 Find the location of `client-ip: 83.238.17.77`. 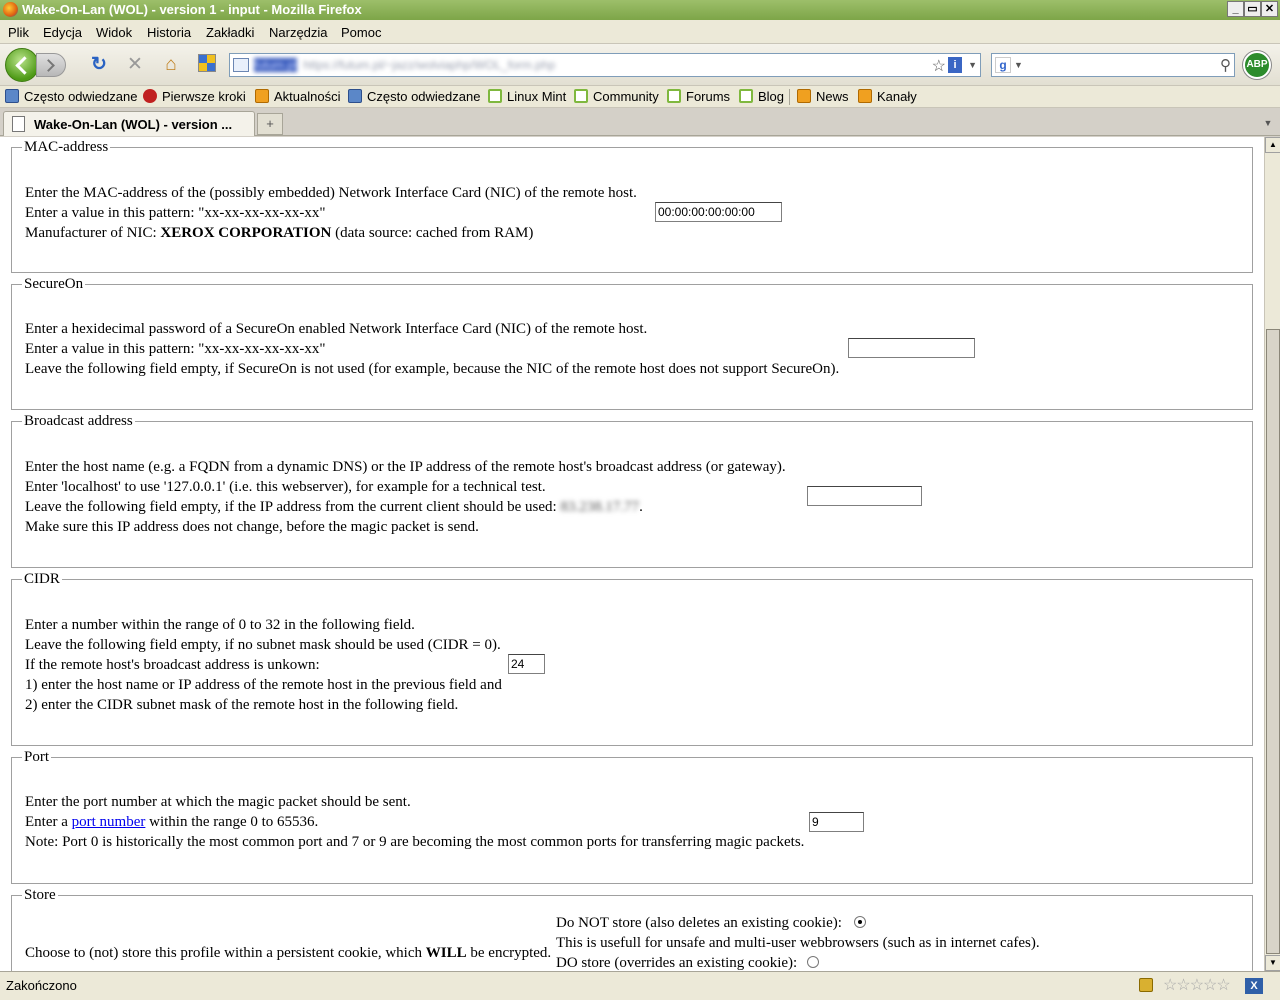

client-ip: 83.238.17.77 is located at coordinates (600, 507).